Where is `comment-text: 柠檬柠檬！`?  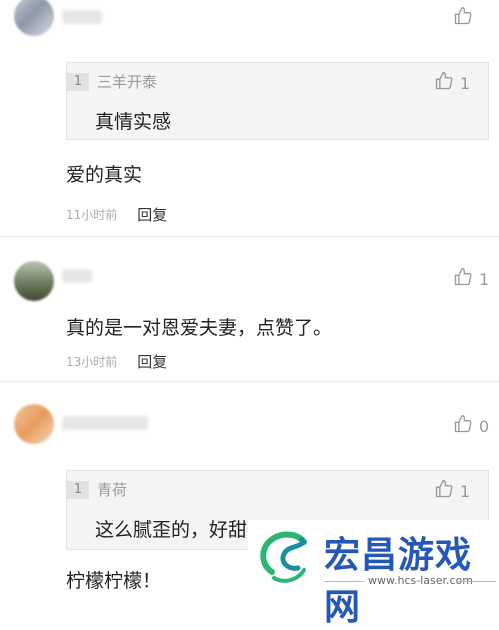 comment-text: 柠檬柠檬！ is located at coordinates (114, 581).